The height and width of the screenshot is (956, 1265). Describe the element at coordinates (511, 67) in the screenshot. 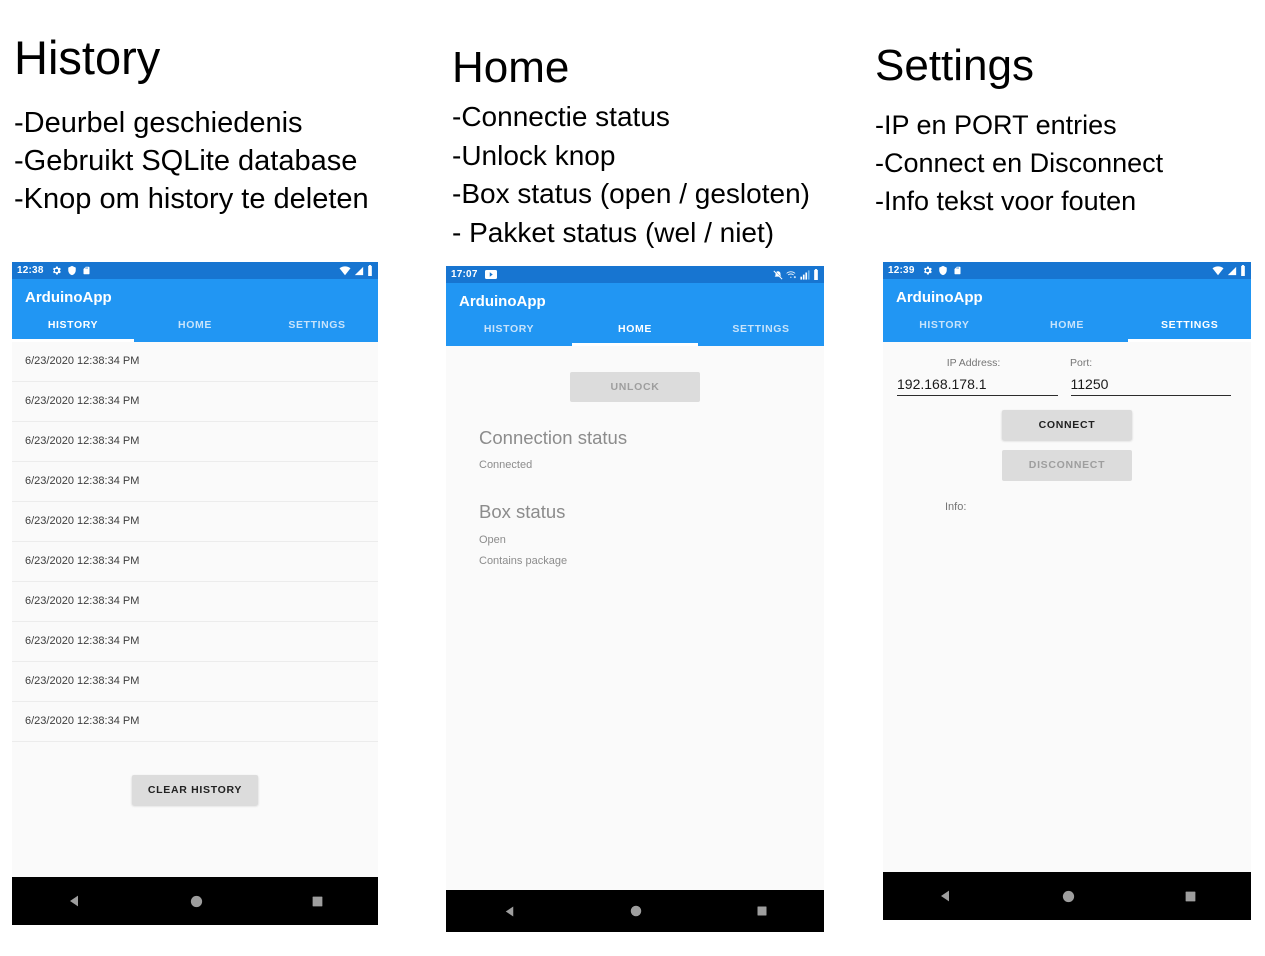

I see `panel-home-title: Home` at that location.